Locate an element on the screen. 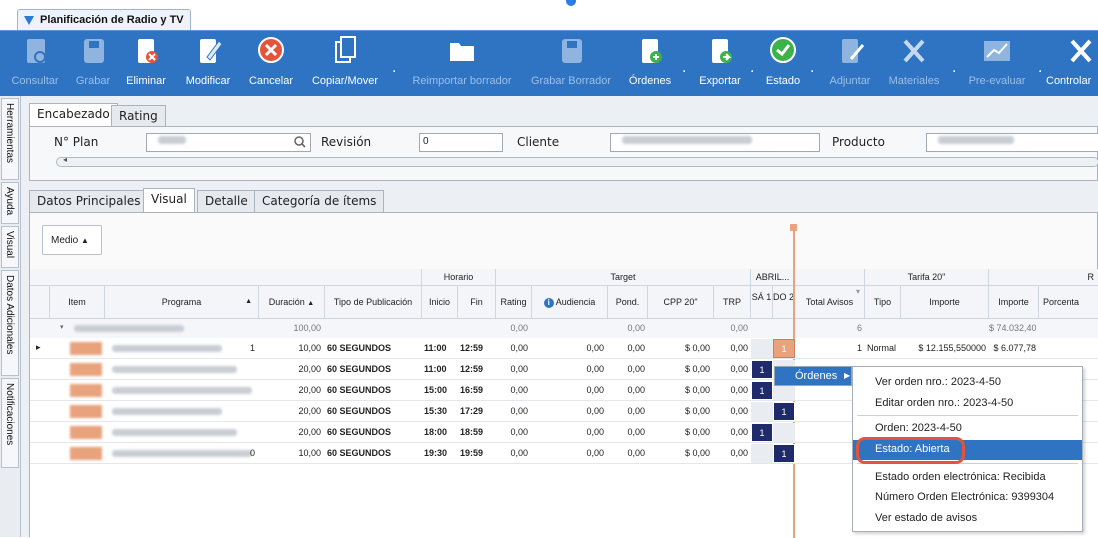  pre-evaluar-button: Pre-evaluar is located at coordinates (997, 63).